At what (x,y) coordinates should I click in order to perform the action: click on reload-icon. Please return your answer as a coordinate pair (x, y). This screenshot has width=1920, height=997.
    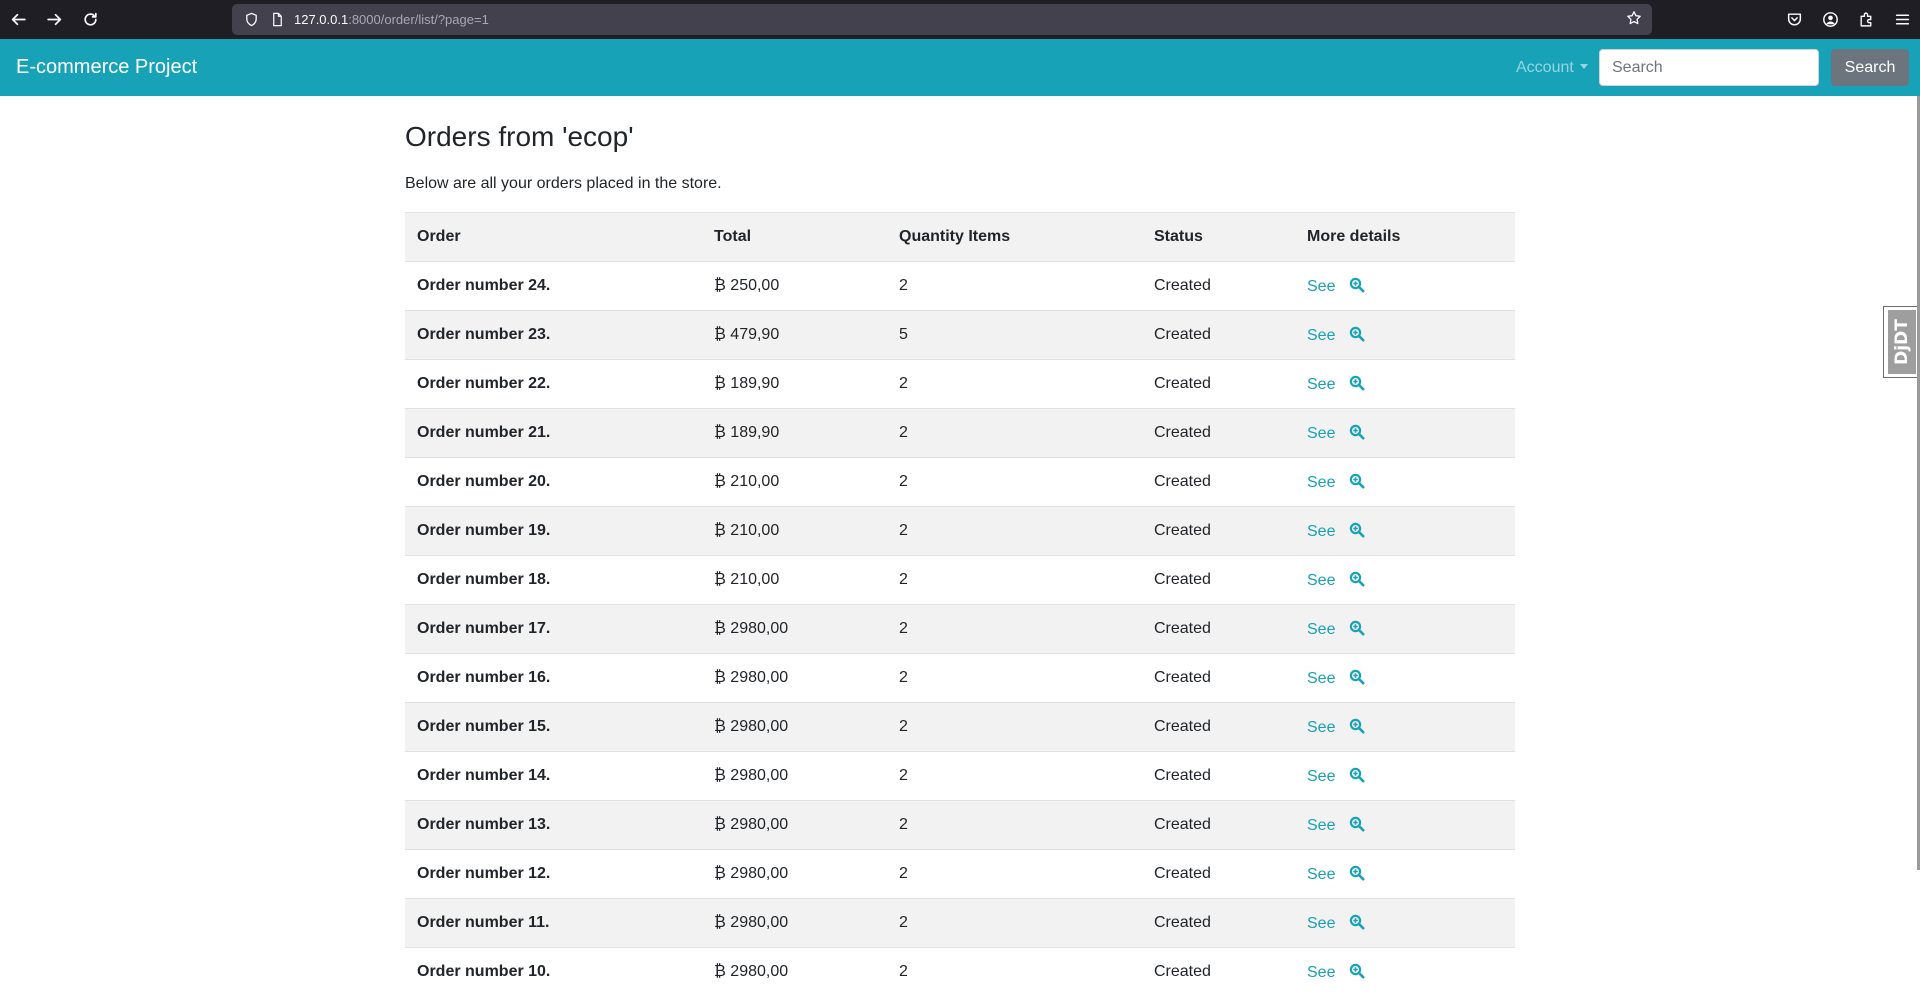
    Looking at the image, I should click on (90, 19).